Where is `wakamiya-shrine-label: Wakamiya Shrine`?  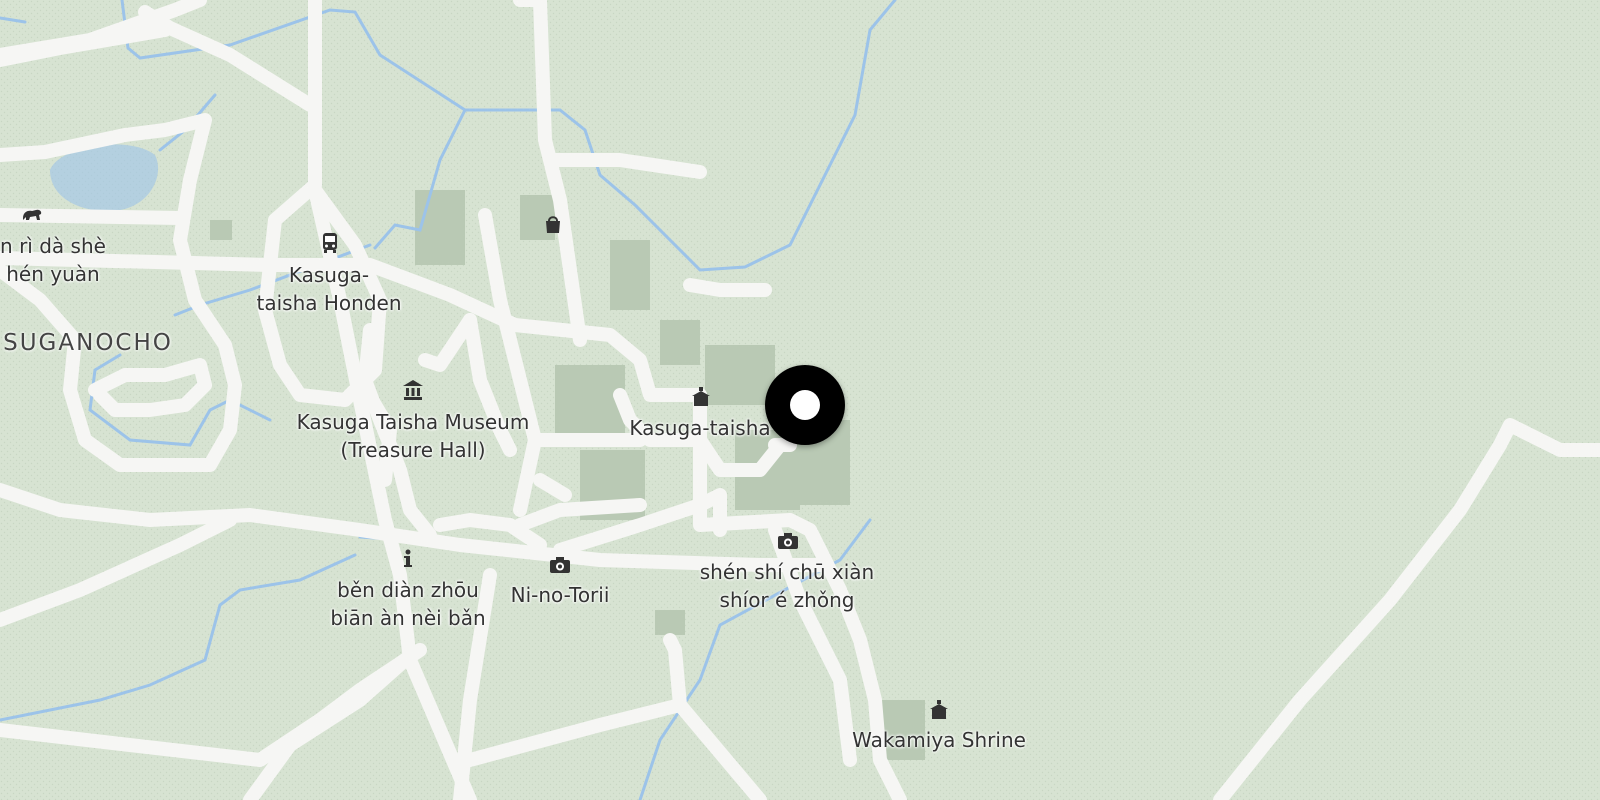
wakamiya-shrine-label: Wakamiya Shrine is located at coordinates (939, 740).